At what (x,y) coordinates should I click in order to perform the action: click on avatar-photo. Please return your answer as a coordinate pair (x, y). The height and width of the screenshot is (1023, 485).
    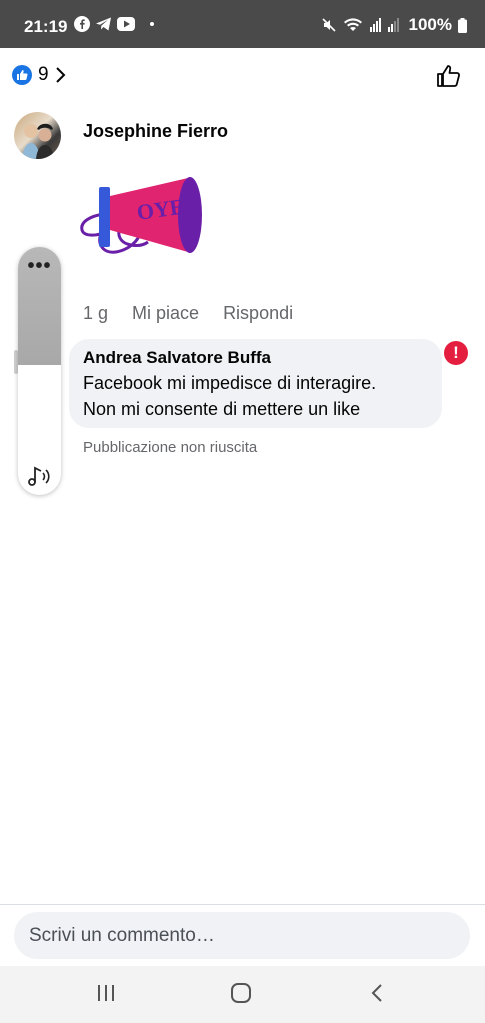
    Looking at the image, I should click on (38, 141).